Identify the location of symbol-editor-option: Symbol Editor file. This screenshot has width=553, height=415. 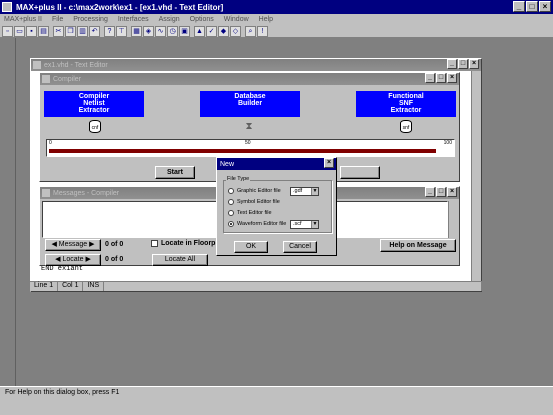
(254, 202).